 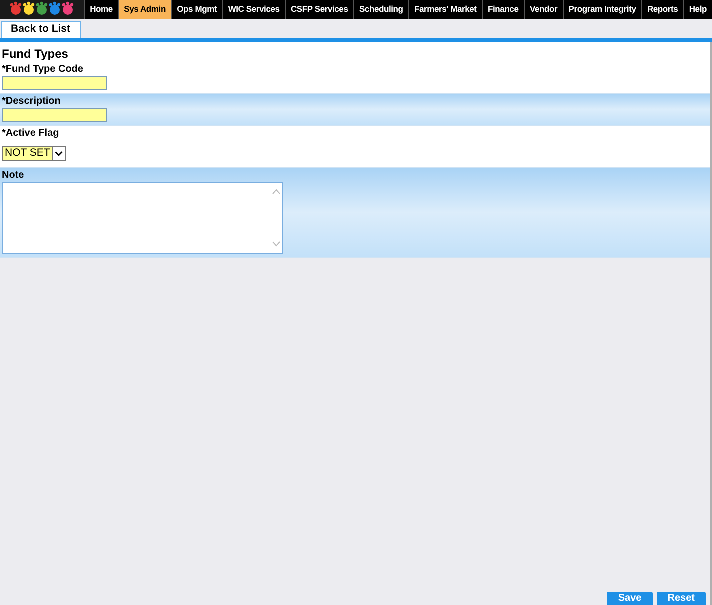 I want to click on chevron-down-icon, so click(x=59, y=153).